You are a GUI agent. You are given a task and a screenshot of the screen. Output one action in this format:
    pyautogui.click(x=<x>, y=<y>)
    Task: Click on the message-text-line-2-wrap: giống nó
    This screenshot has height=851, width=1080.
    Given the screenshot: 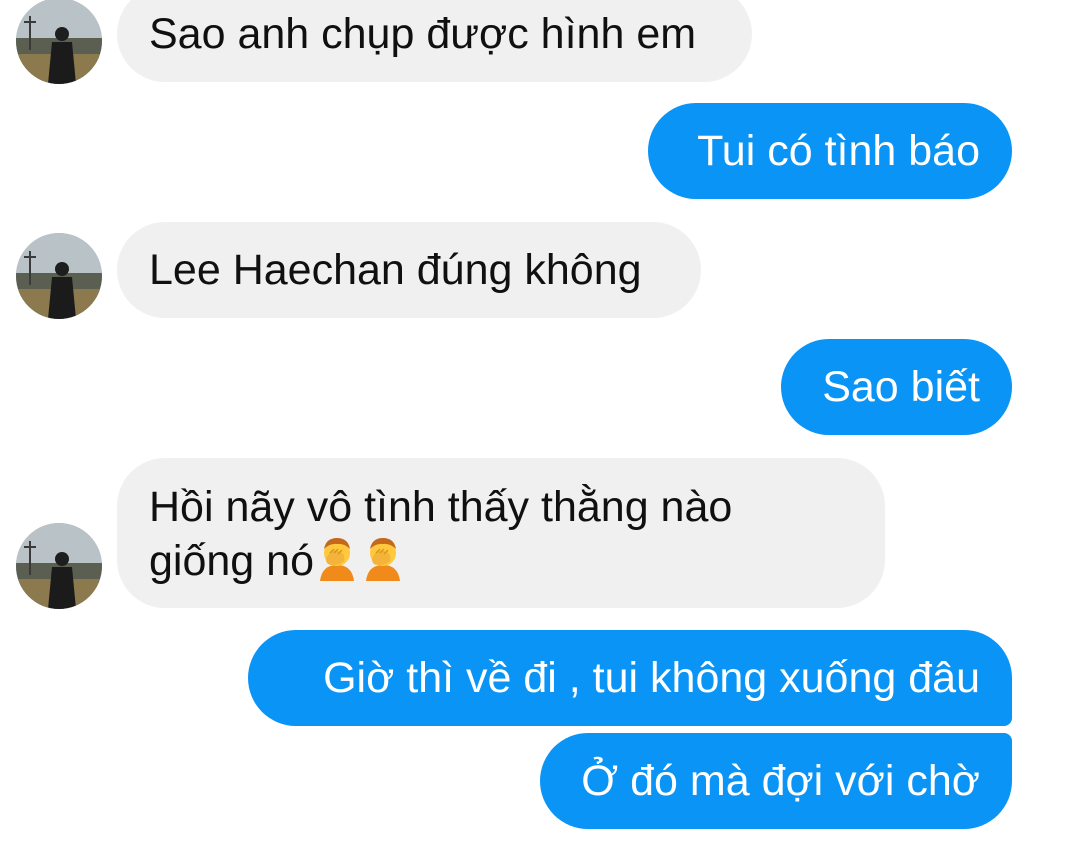 What is the action you would take?
    pyautogui.click(x=501, y=561)
    